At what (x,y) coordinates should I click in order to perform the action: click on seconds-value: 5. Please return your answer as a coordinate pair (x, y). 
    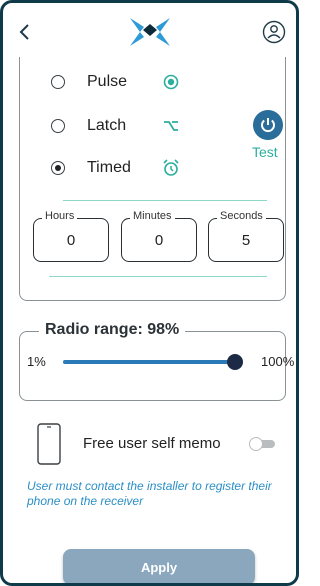
    Looking at the image, I should click on (246, 240).